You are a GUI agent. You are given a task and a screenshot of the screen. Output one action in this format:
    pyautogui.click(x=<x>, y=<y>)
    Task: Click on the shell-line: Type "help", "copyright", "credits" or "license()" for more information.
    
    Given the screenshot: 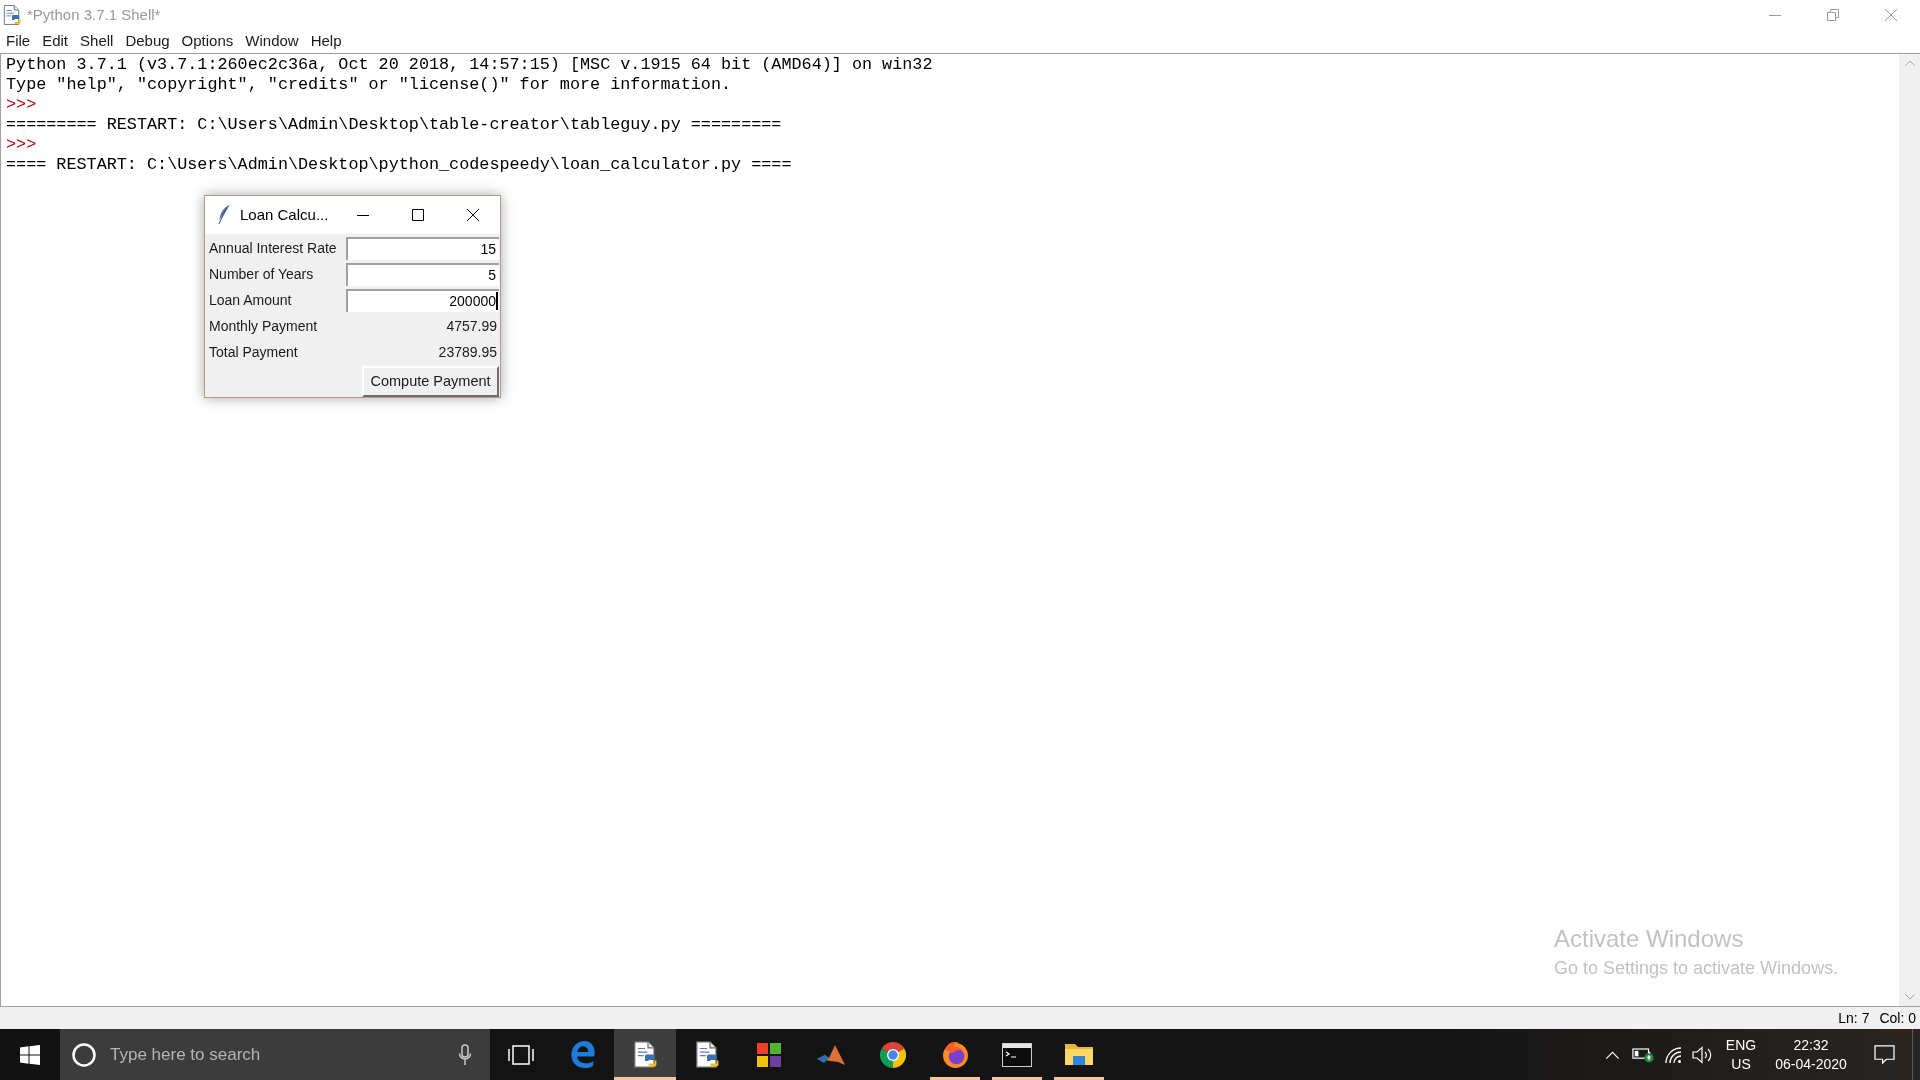 What is the action you would take?
    pyautogui.click(x=369, y=85)
    